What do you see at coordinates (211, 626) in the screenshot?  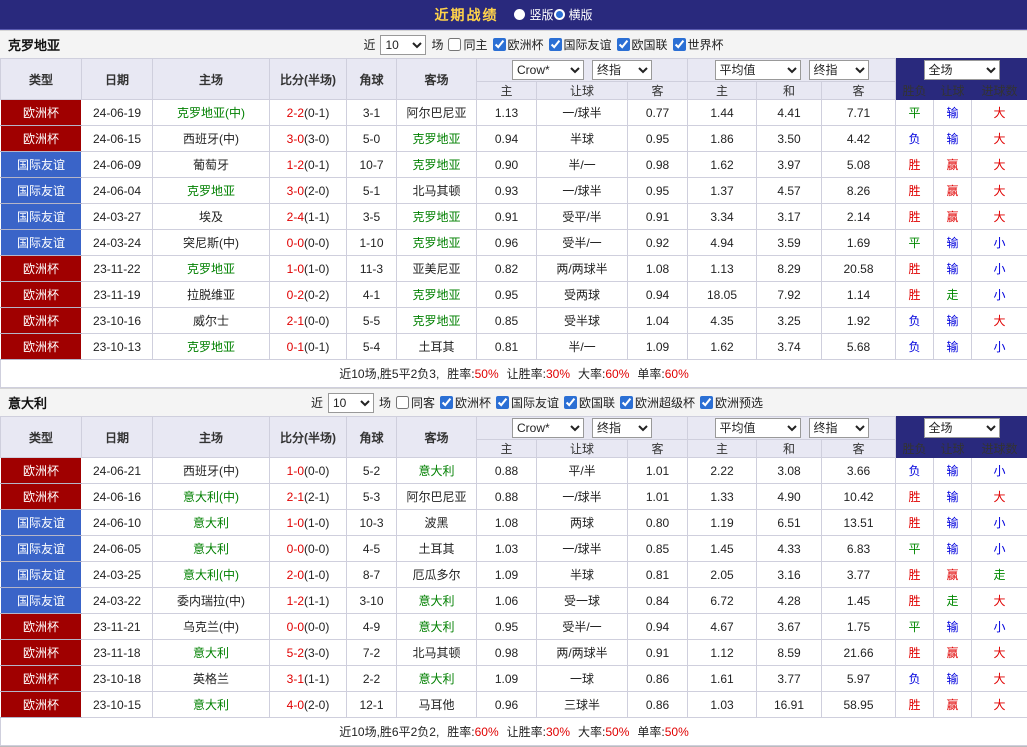 I see `home-team: 乌克兰(中)` at bounding box center [211, 626].